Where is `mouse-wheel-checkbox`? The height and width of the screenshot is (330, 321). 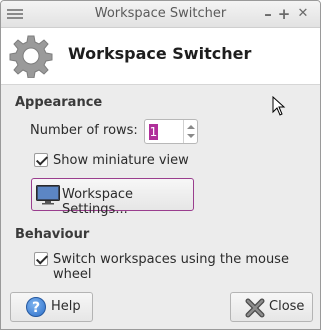
mouse-wheel-checkbox is located at coordinates (41, 259).